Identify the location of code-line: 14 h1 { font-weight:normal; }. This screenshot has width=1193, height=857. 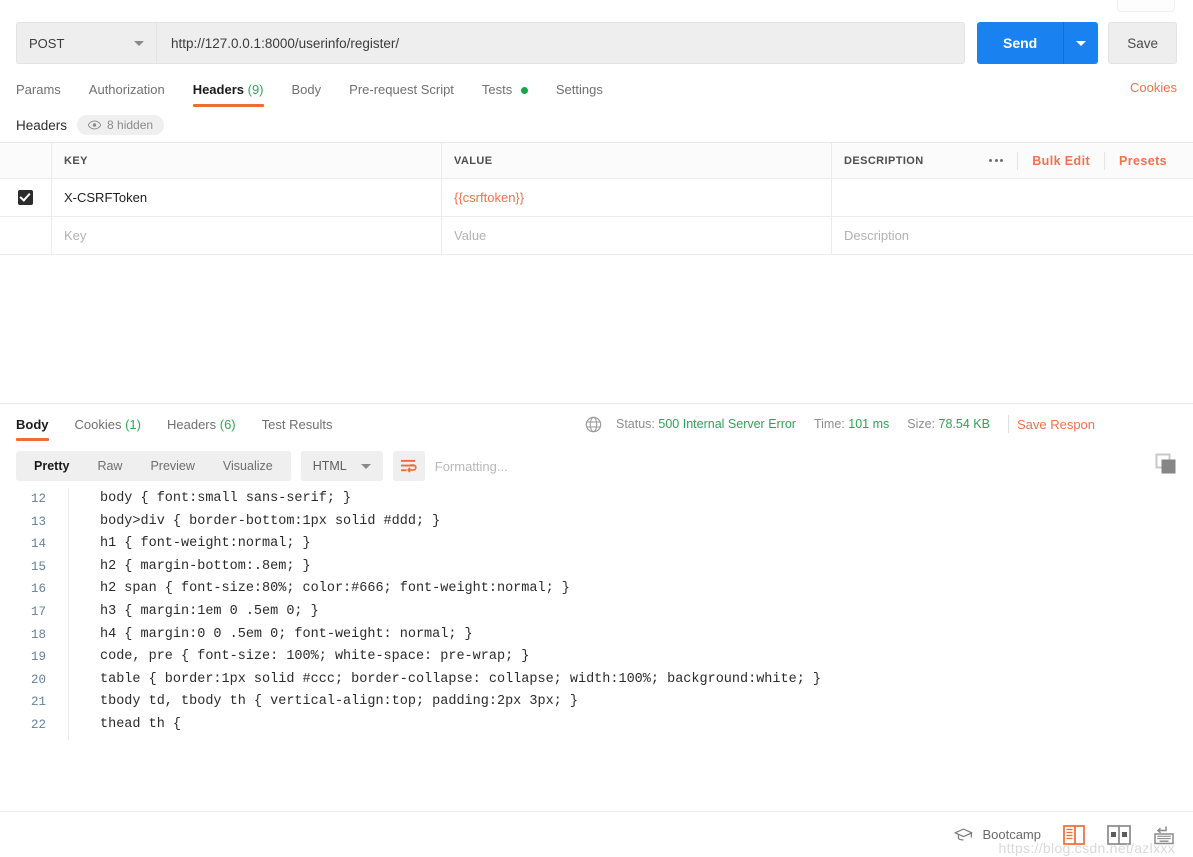
(596, 544).